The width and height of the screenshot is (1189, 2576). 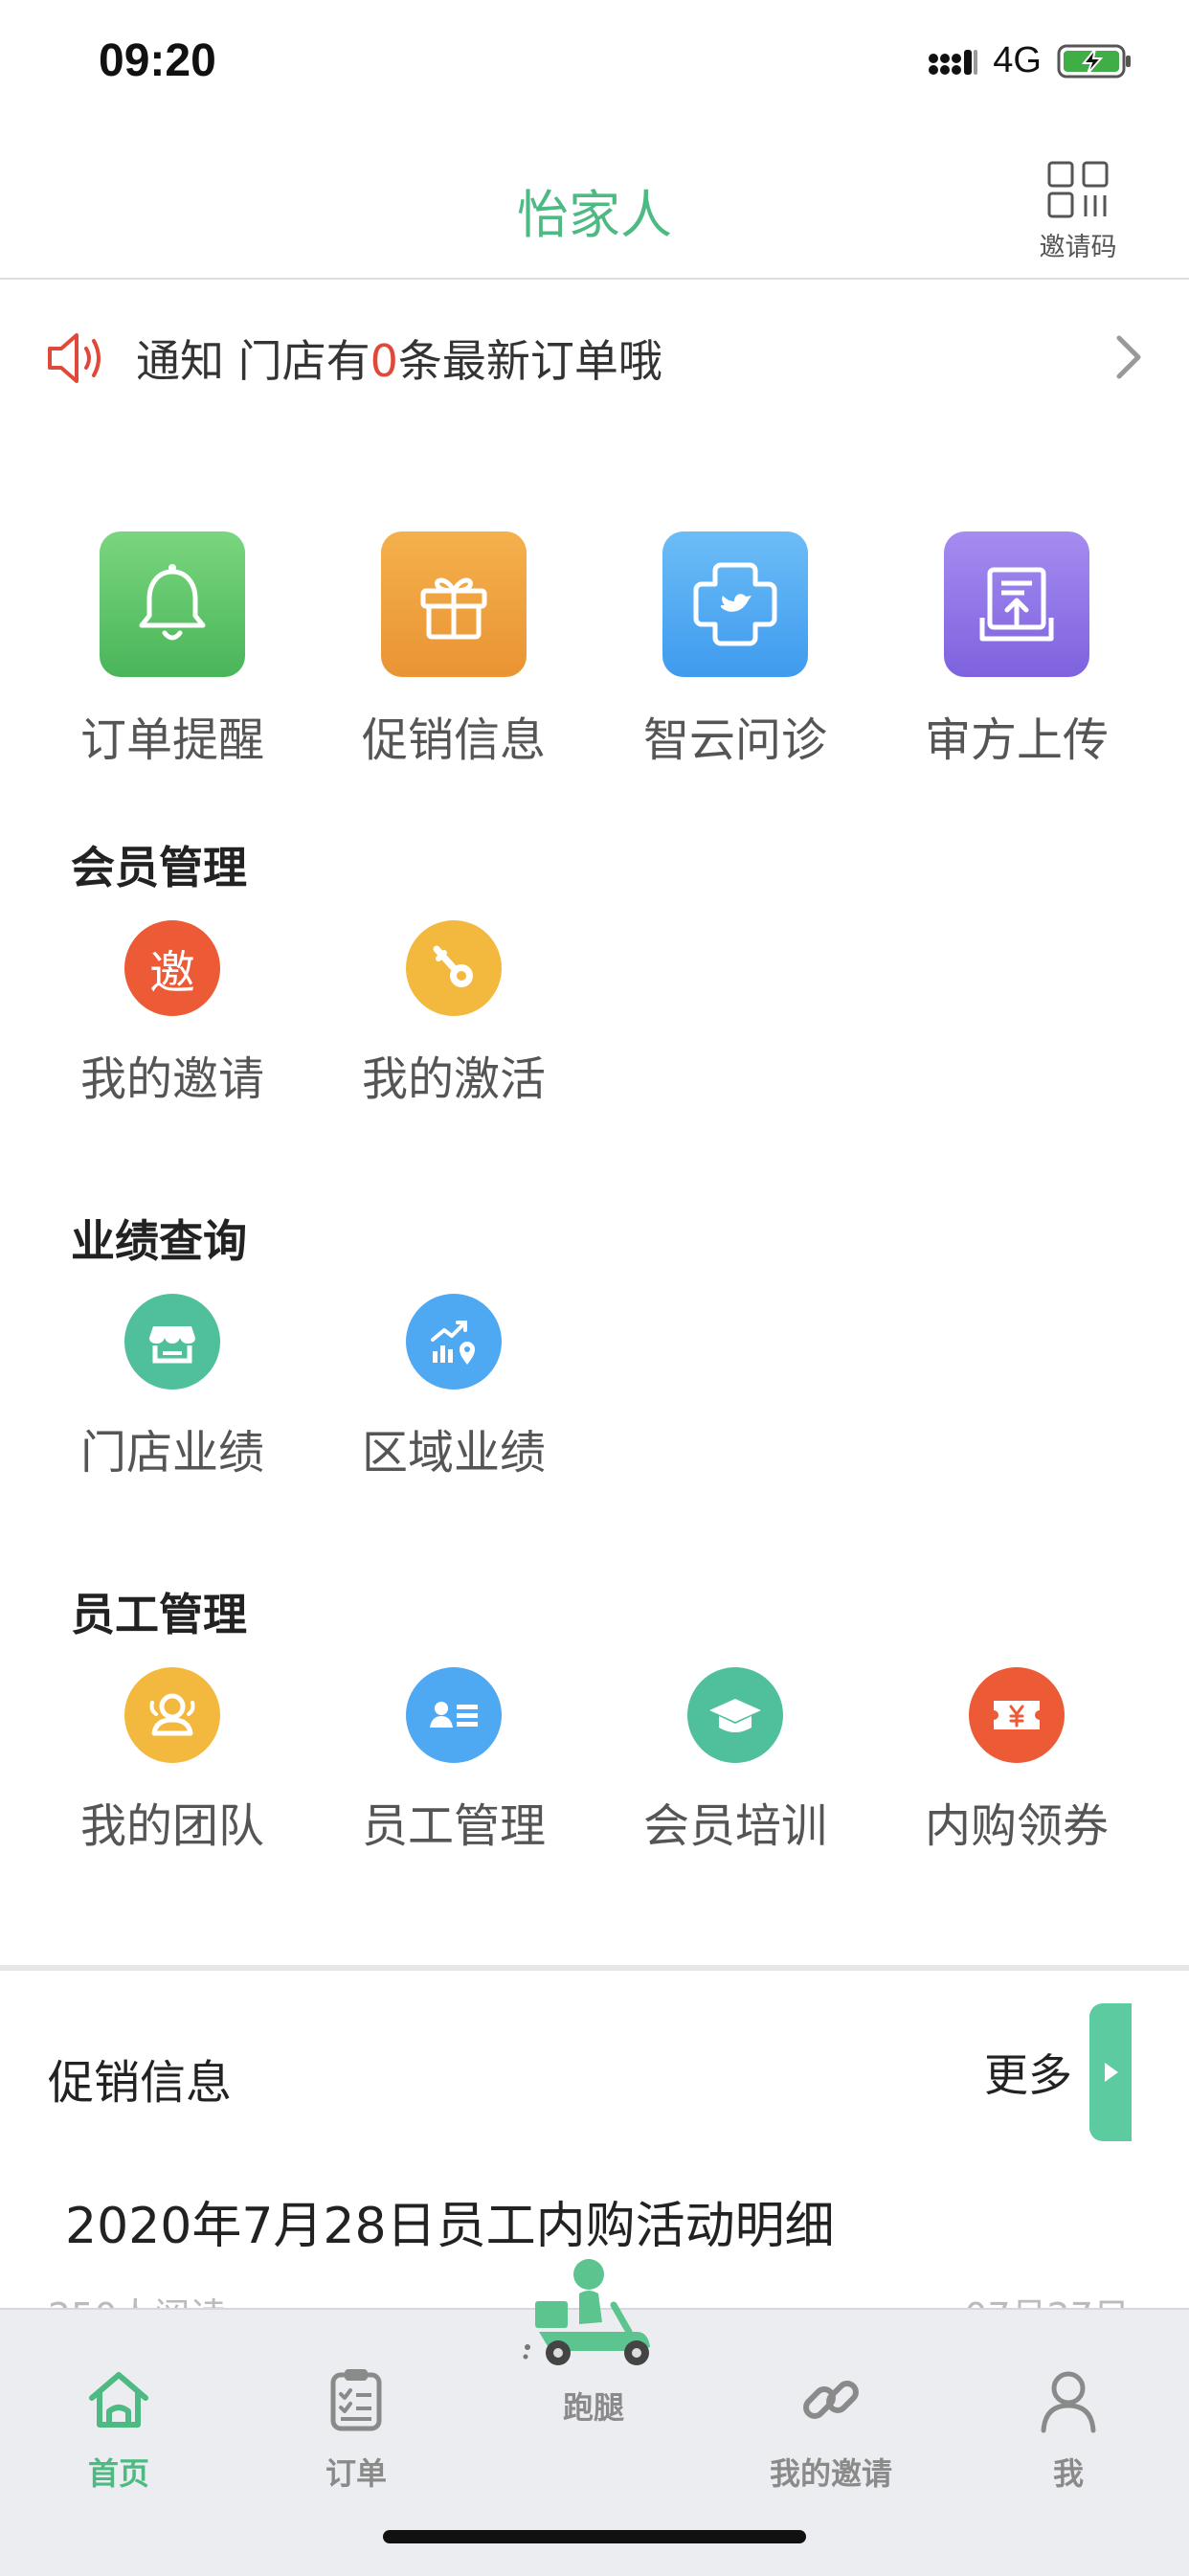 What do you see at coordinates (594, 1968) in the screenshot?
I see `section-divider` at bounding box center [594, 1968].